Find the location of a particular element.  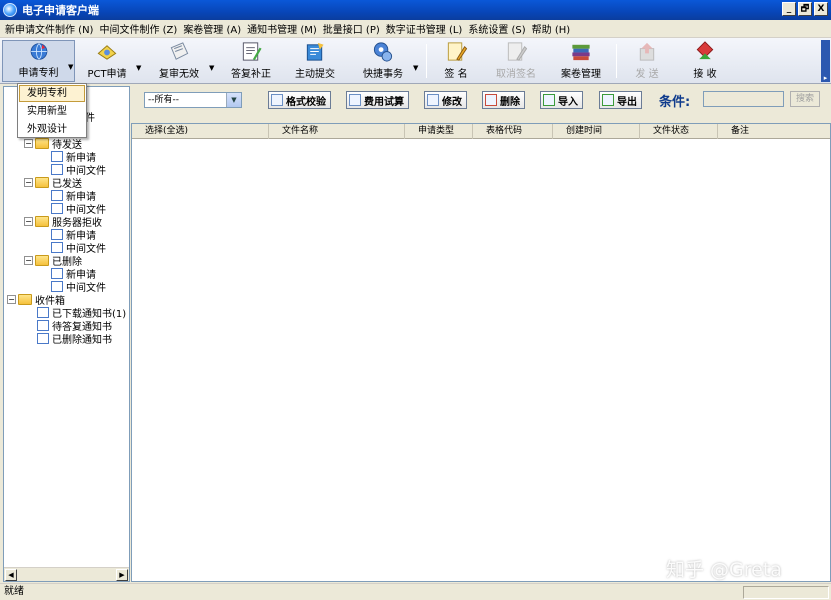

menu-notice-management: 通知书管理 (M) is located at coordinates (282, 28).